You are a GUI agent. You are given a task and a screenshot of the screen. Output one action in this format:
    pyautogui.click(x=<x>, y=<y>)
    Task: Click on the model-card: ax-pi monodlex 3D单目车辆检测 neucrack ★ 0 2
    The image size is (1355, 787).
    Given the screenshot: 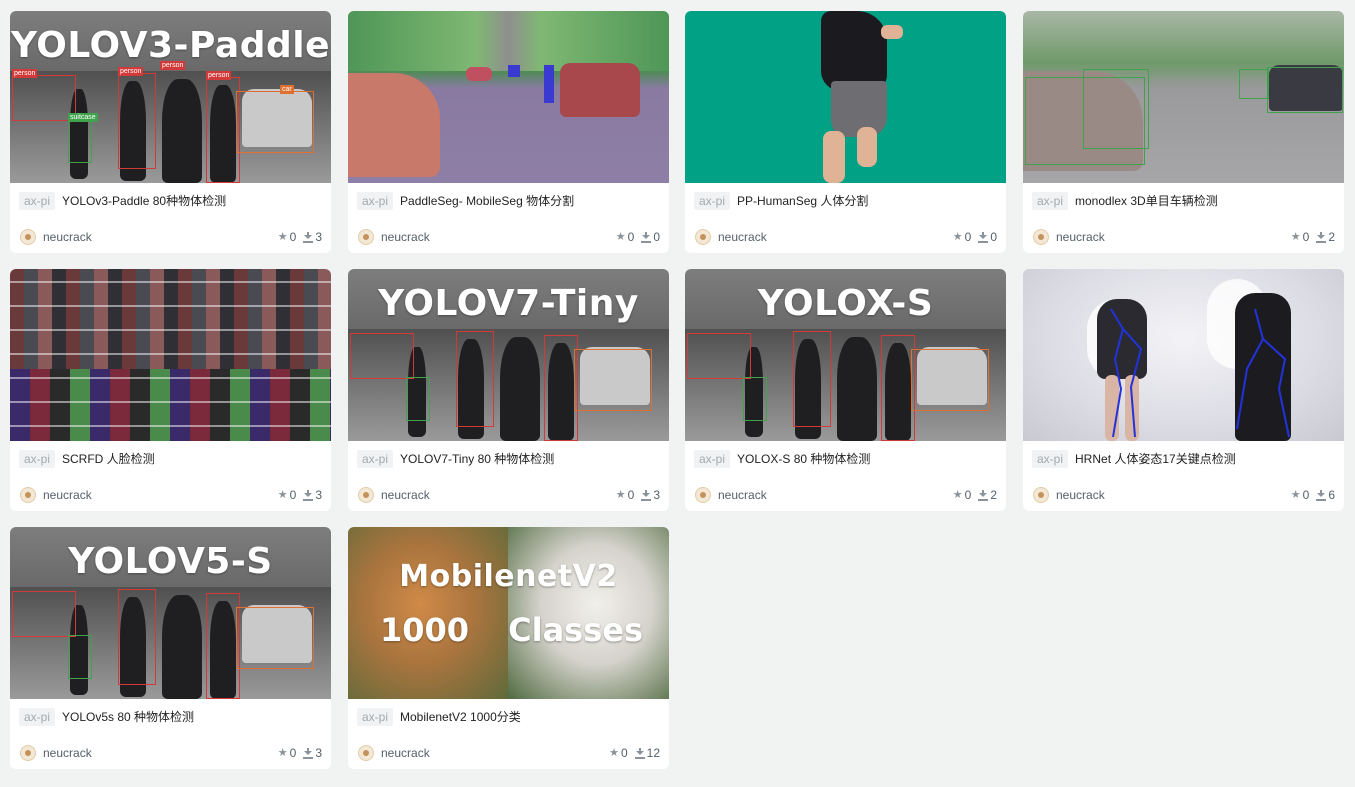 What is the action you would take?
    pyautogui.click(x=1183, y=132)
    